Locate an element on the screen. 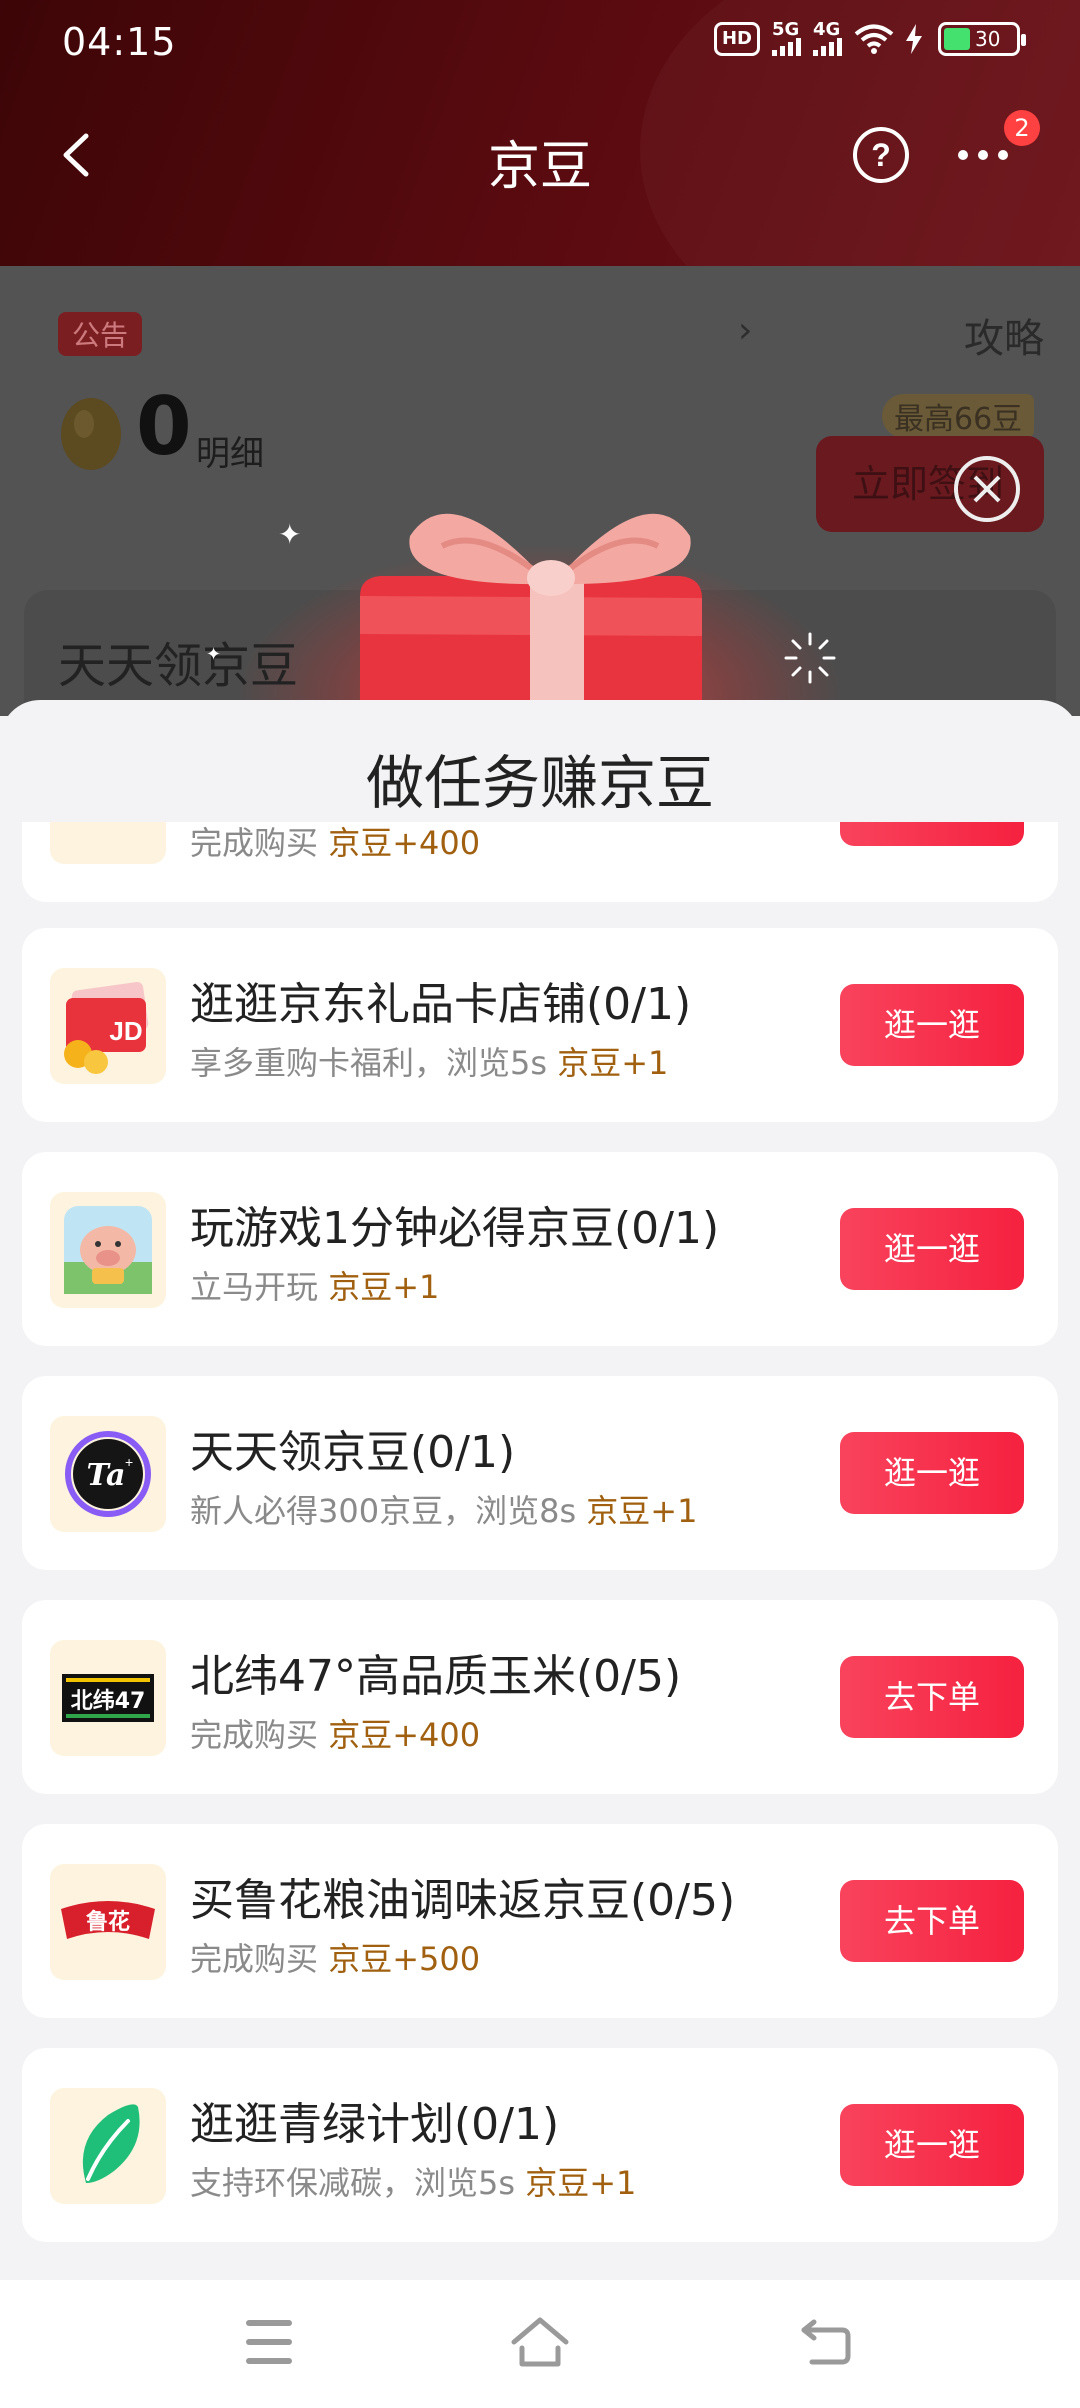 This screenshot has height=2408, width=1080. loading-spinner-icon is located at coordinates (810, 658).